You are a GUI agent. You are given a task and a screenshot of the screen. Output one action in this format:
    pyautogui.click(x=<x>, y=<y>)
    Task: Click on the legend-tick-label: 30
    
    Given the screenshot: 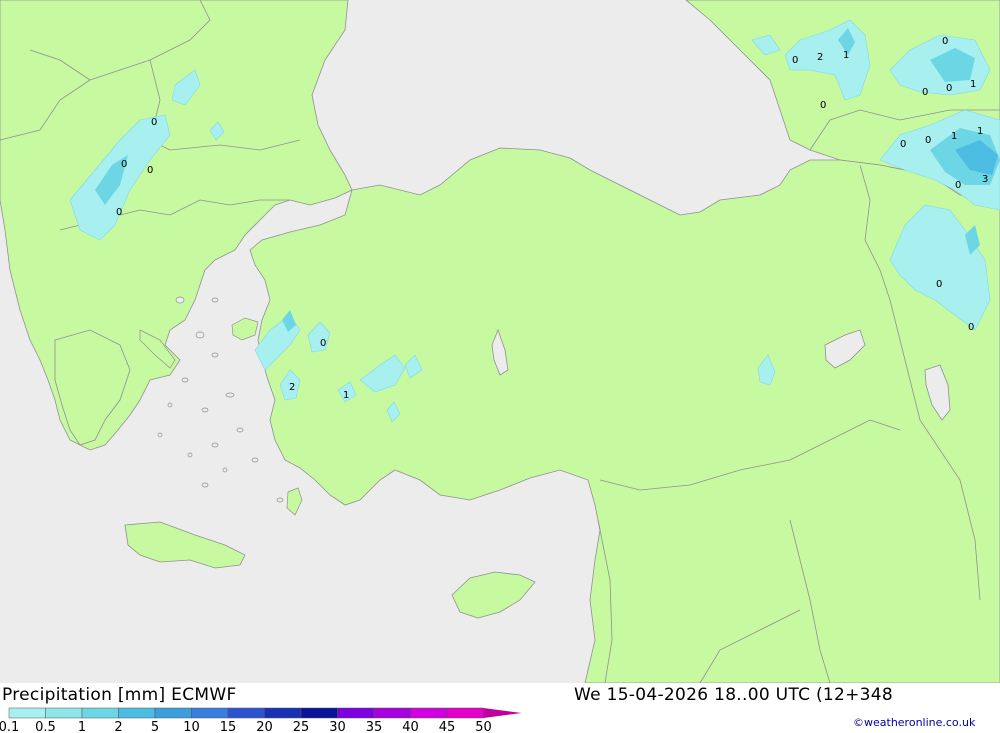 What is the action you would take?
    pyautogui.click(x=337, y=726)
    